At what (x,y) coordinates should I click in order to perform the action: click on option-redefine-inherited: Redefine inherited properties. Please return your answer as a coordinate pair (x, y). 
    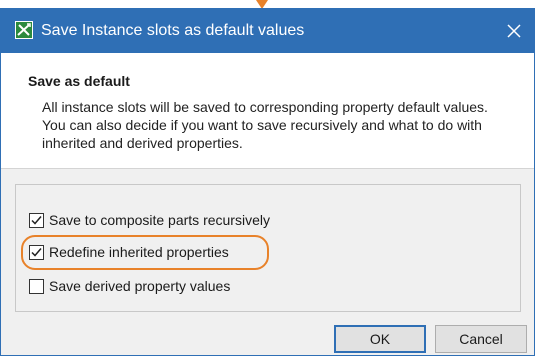
    Looking at the image, I should click on (129, 252).